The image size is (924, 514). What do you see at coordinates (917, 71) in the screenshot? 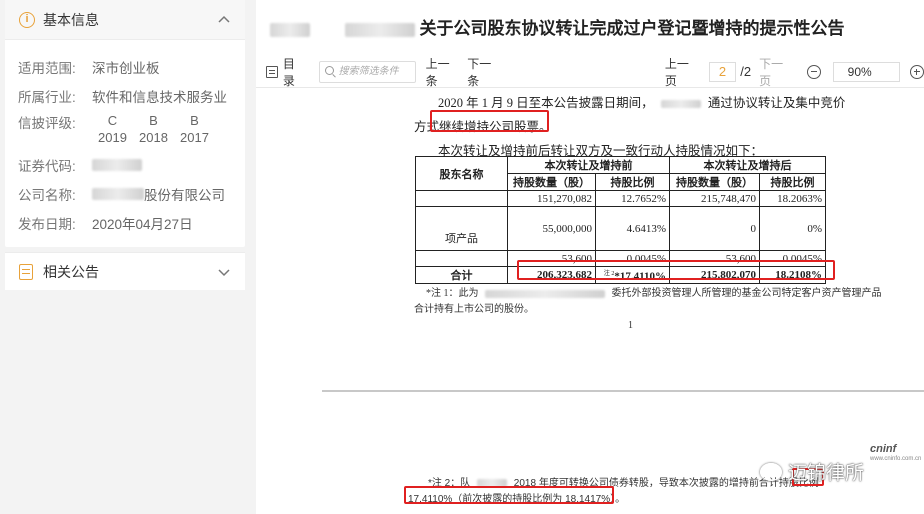
I see `zoom-in-icon` at bounding box center [917, 71].